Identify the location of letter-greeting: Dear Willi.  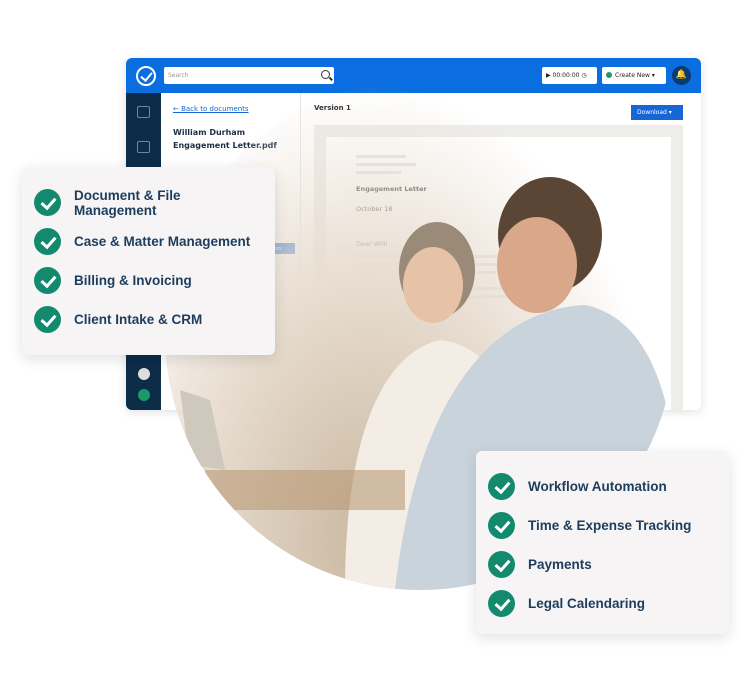
(372, 244).